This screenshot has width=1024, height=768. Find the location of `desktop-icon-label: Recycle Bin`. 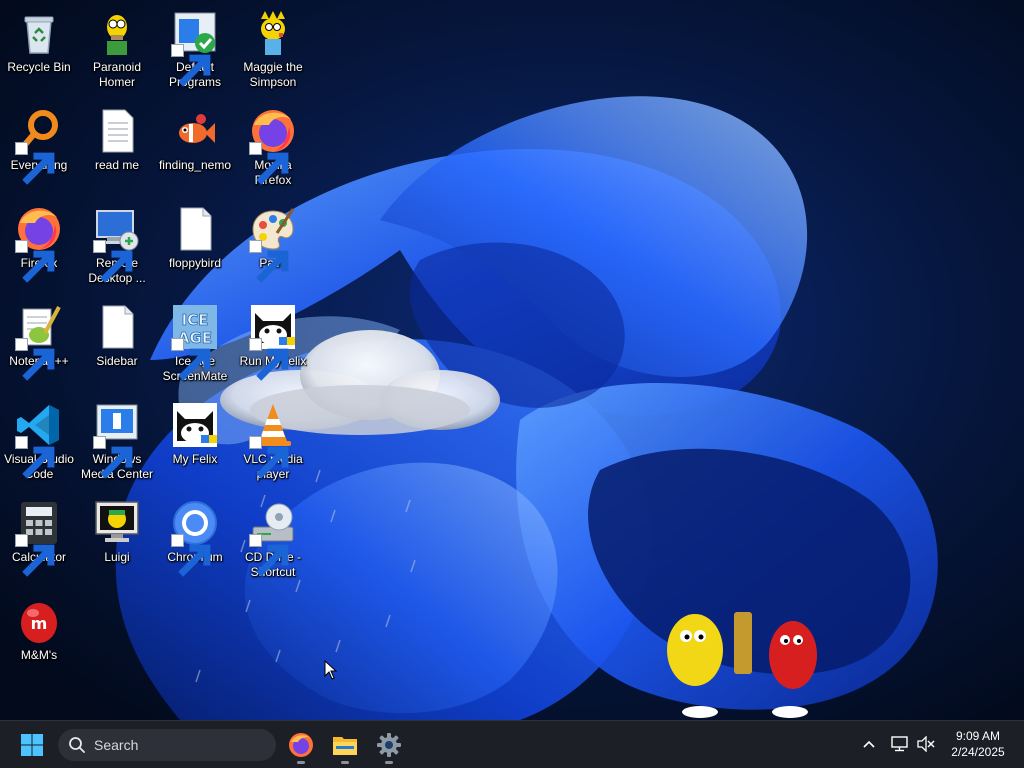

desktop-icon-label: Recycle Bin is located at coordinates (39, 67).